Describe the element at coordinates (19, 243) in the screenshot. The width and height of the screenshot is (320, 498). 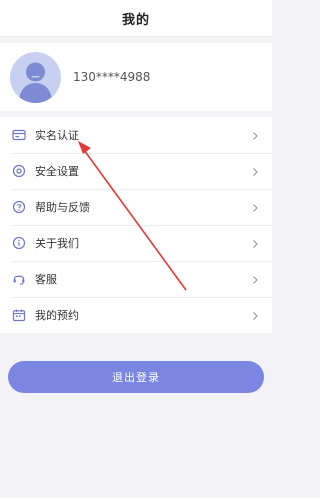
I see `info-icon` at that location.